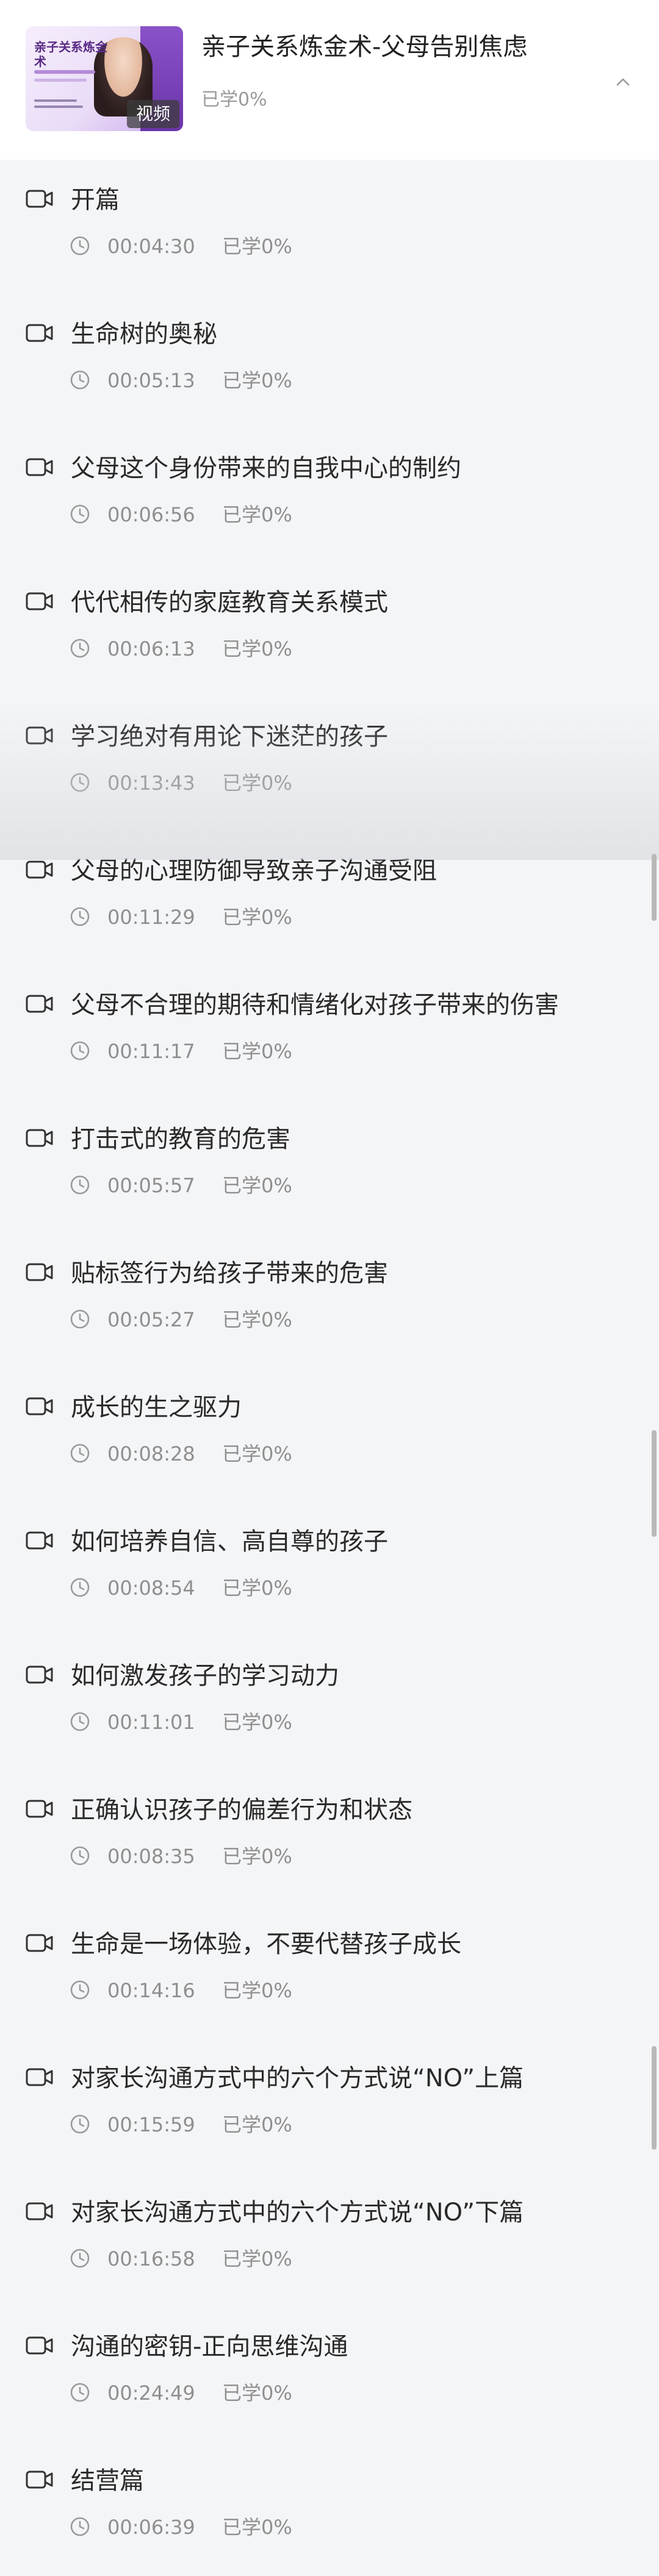 This screenshot has height=2576, width=659. Describe the element at coordinates (329, 2373) in the screenshot. I see `lesson-item: 沟通的密钥-正向思维沟通 00:24:49 已学0%` at that location.